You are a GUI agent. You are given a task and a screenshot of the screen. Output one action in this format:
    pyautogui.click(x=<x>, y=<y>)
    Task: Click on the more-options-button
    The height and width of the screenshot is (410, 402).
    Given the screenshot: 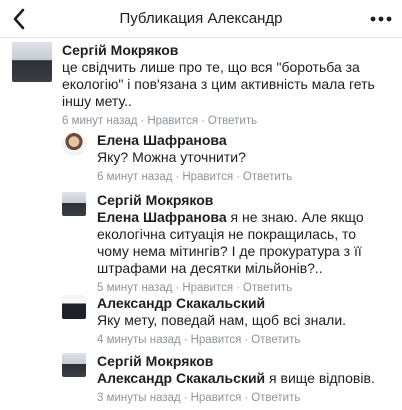 What is the action you would take?
    pyautogui.click(x=381, y=19)
    